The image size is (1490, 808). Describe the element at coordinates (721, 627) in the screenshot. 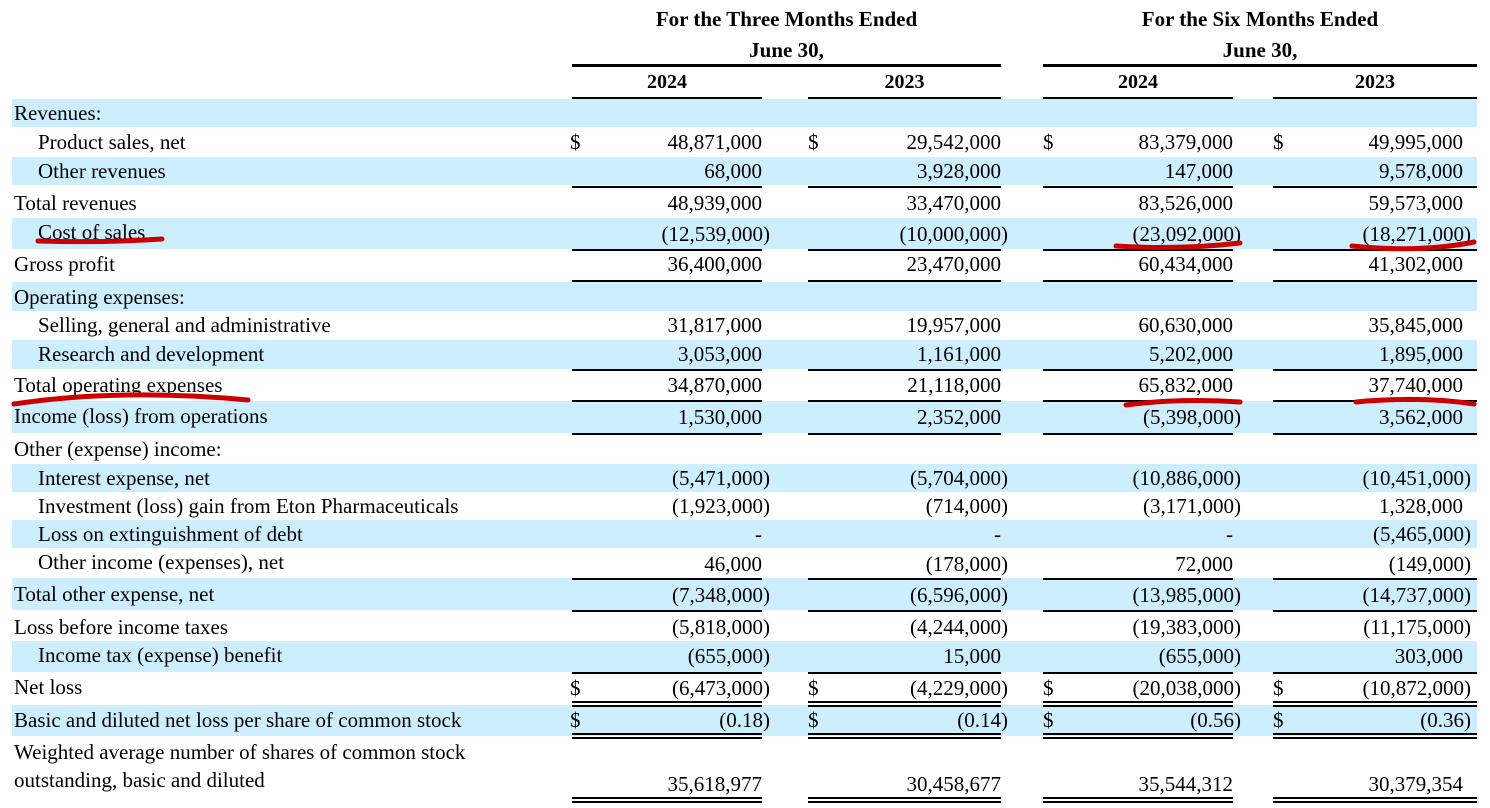

I see `cell-value: (5,818,000)` at that location.